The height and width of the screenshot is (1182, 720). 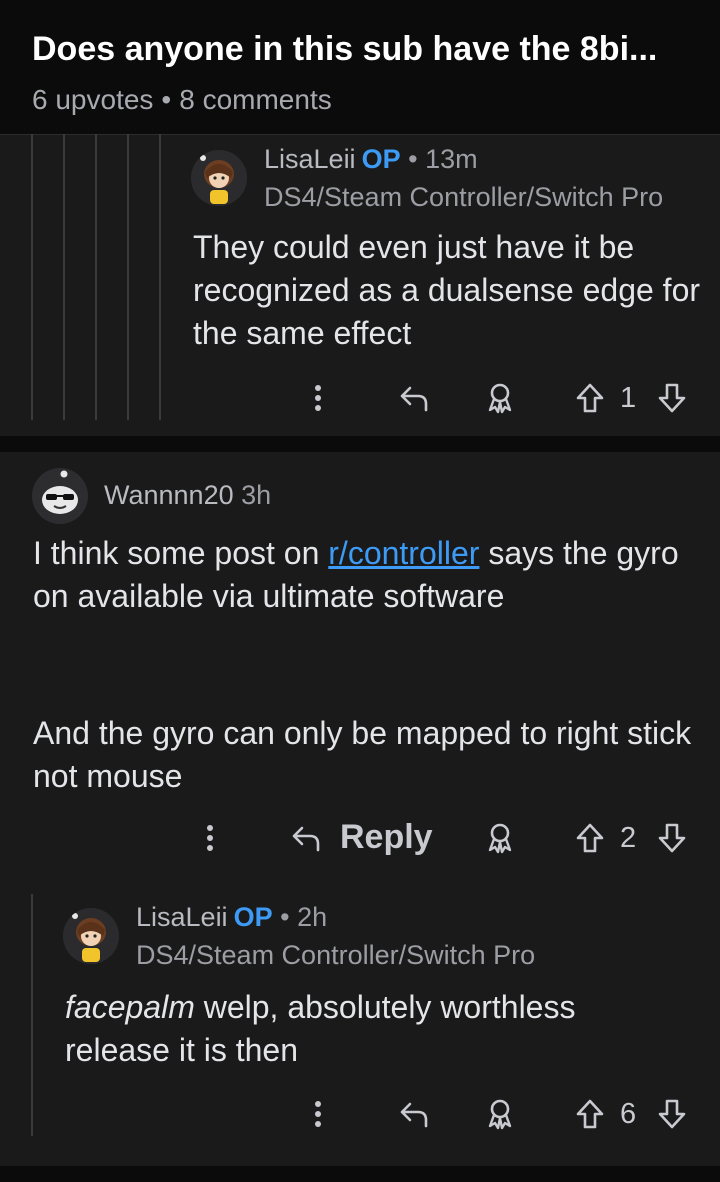 What do you see at coordinates (403, 553) in the screenshot?
I see `subreddit-link: r/controller` at bounding box center [403, 553].